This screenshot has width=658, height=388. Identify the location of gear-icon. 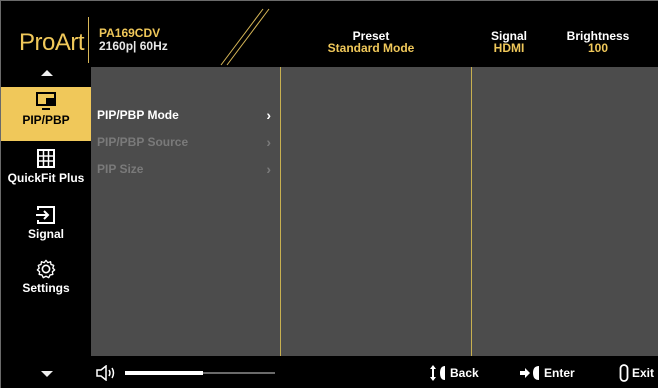
(46, 269).